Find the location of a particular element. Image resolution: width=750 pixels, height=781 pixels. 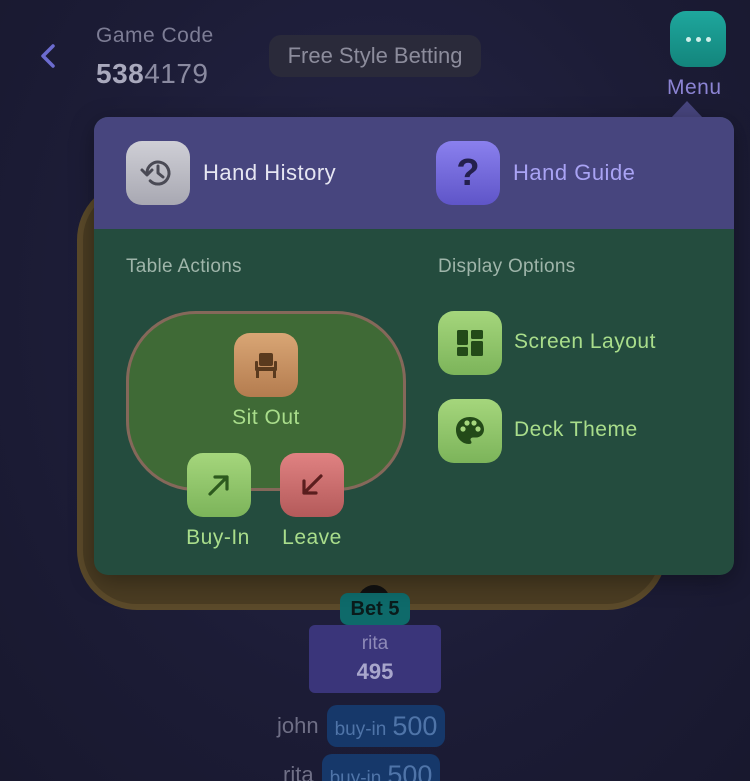

history-clock-icon is located at coordinates (155, 173).